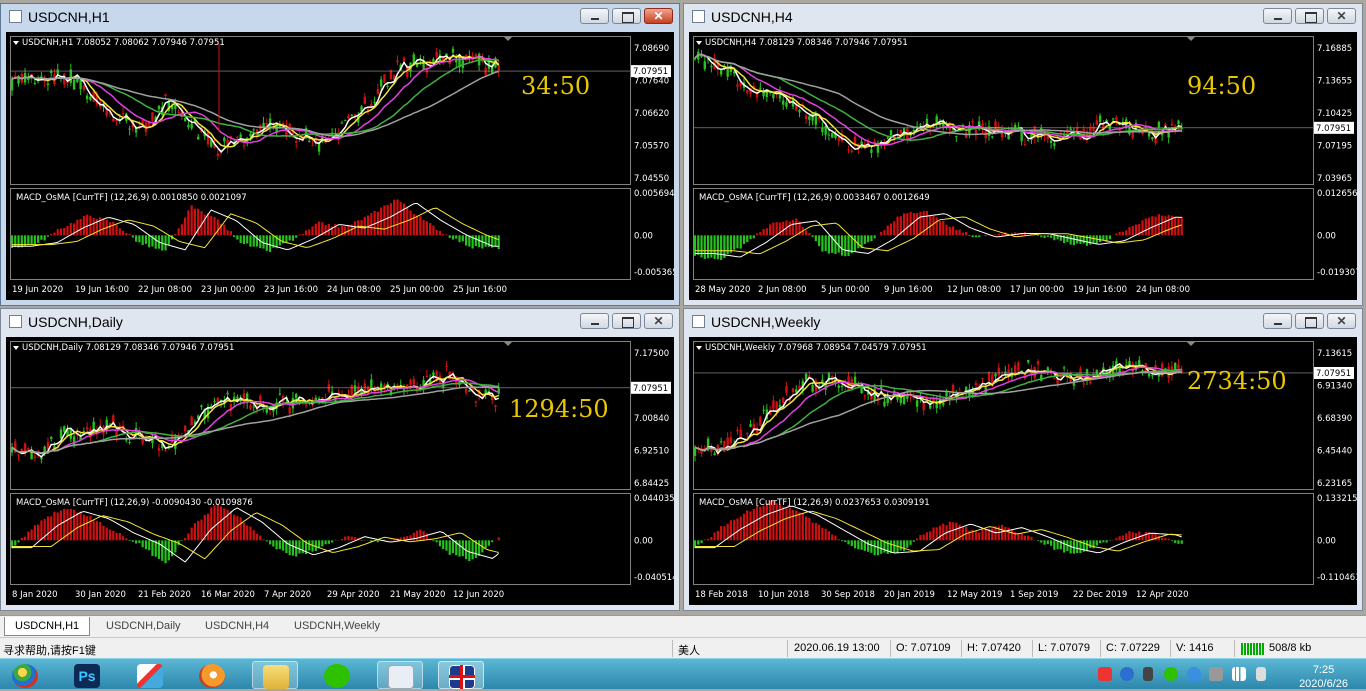 The height and width of the screenshot is (691, 1366). What do you see at coordinates (340, 17) in the screenshot?
I see `window-titlebar: USDCNH,H1 ✕` at bounding box center [340, 17].